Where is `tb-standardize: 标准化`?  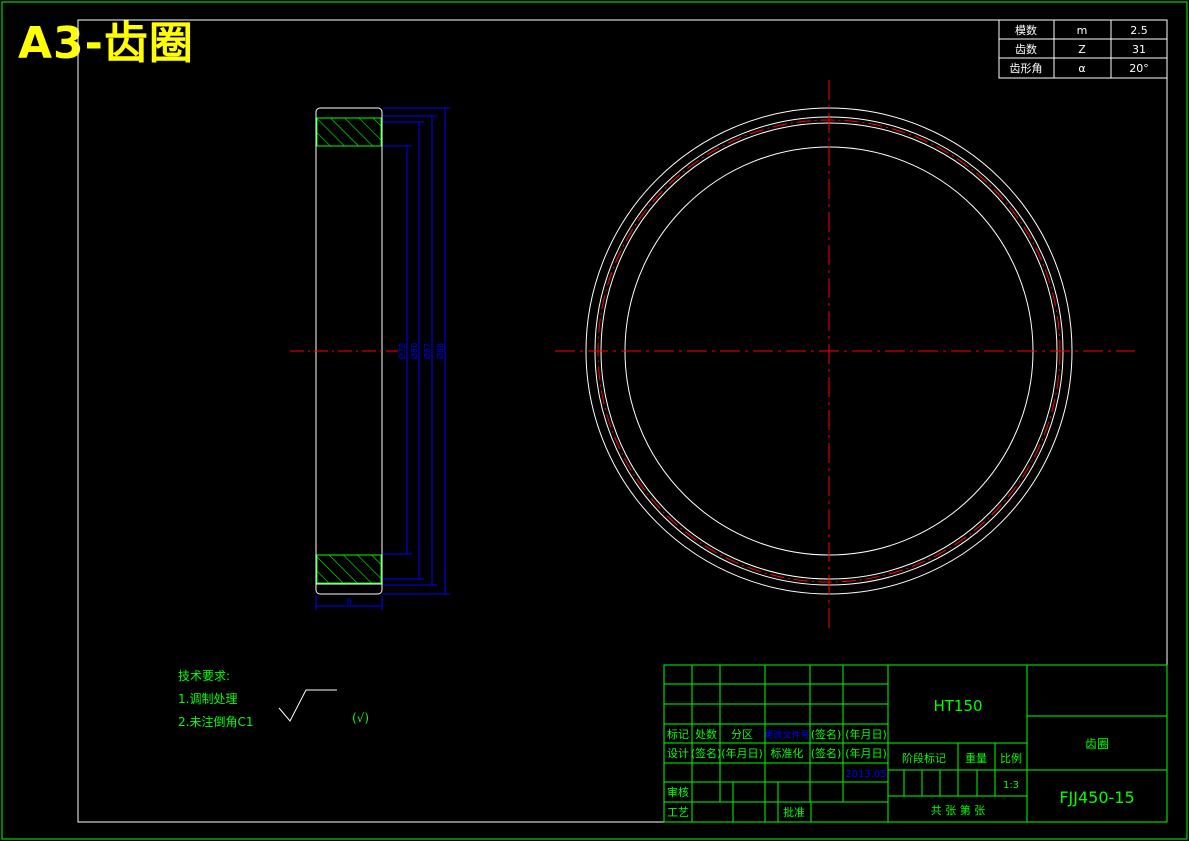
tb-standardize: 标准化 is located at coordinates (787, 753).